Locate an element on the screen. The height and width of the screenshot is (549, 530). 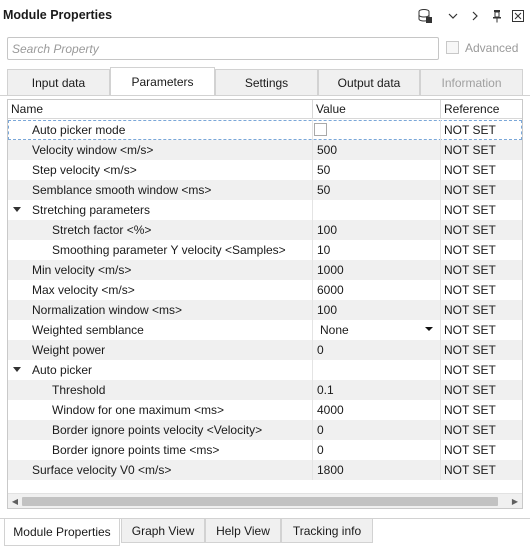
property-value-select: None is located at coordinates (334, 330).